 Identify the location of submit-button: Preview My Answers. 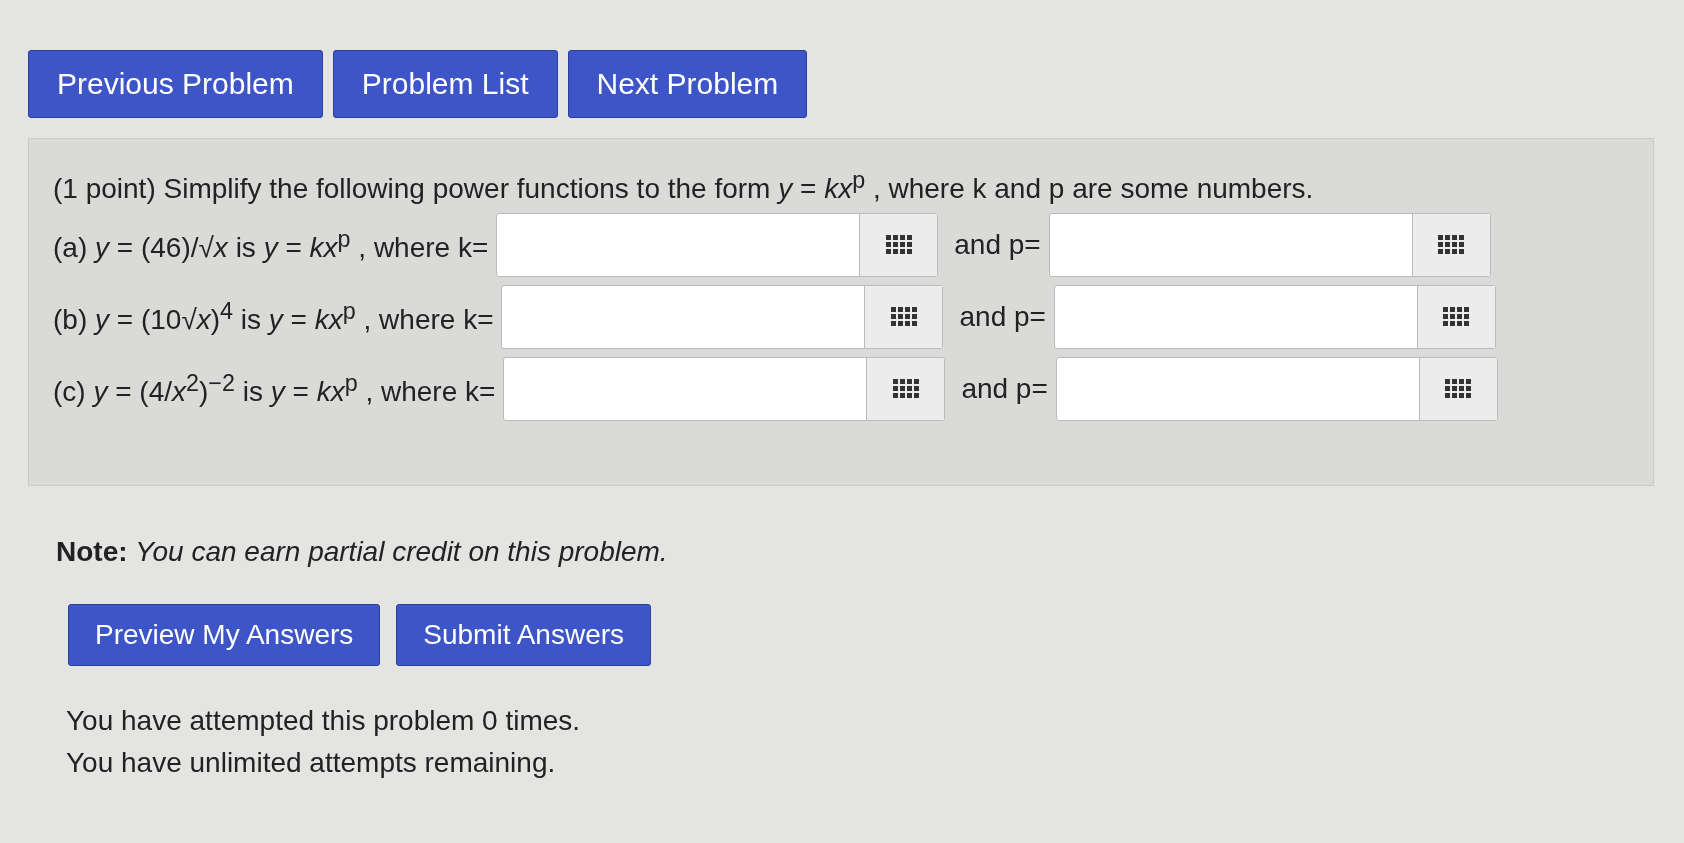
(224, 635).